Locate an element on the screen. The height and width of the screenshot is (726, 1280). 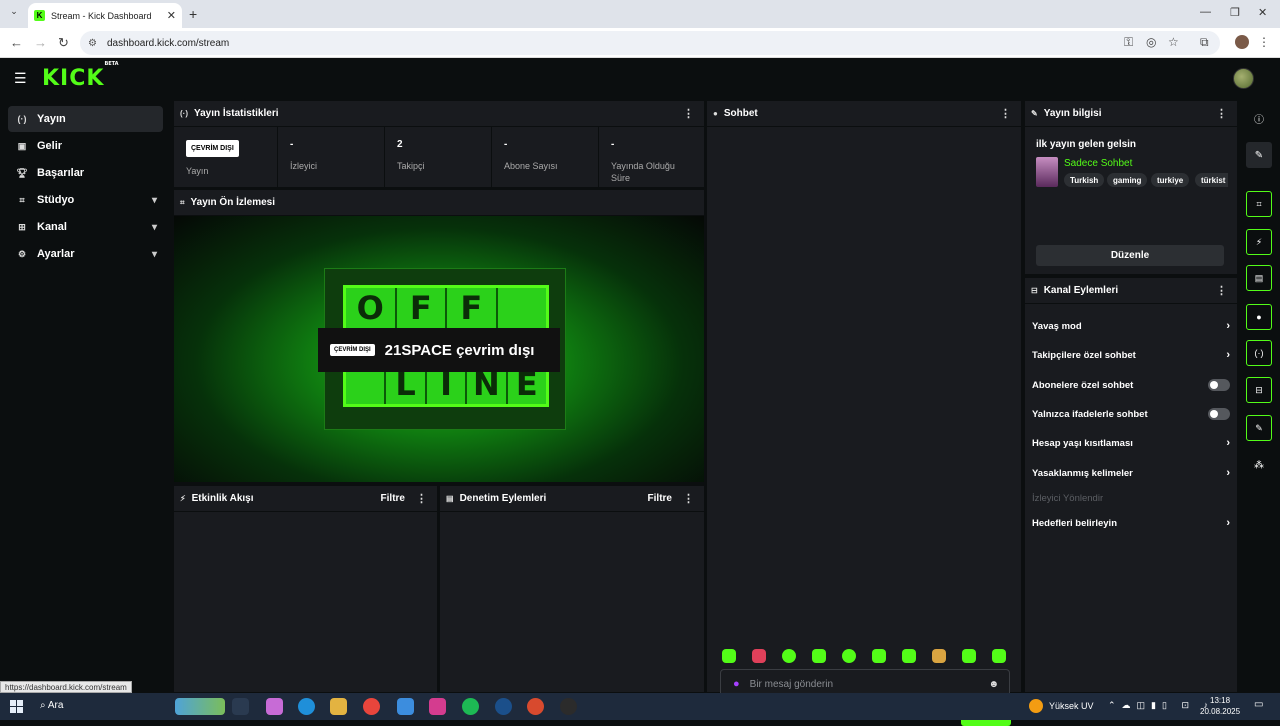
stat-value: 2 is located at coordinates (400, 144).